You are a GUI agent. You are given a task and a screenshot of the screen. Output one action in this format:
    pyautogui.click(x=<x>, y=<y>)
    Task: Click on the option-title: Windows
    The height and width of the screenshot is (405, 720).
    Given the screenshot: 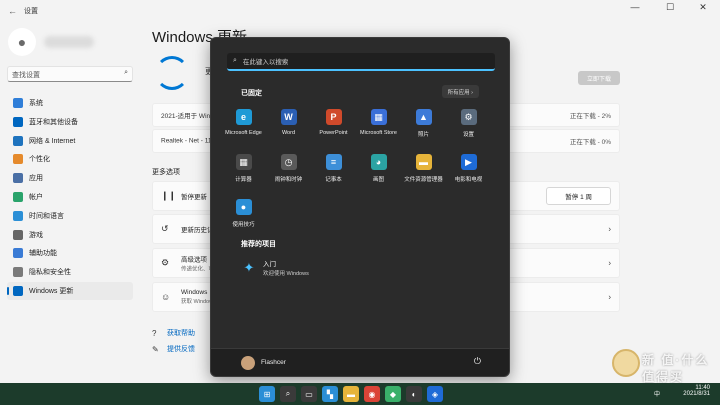 What is the action you would take?
    pyautogui.click(x=194, y=292)
    